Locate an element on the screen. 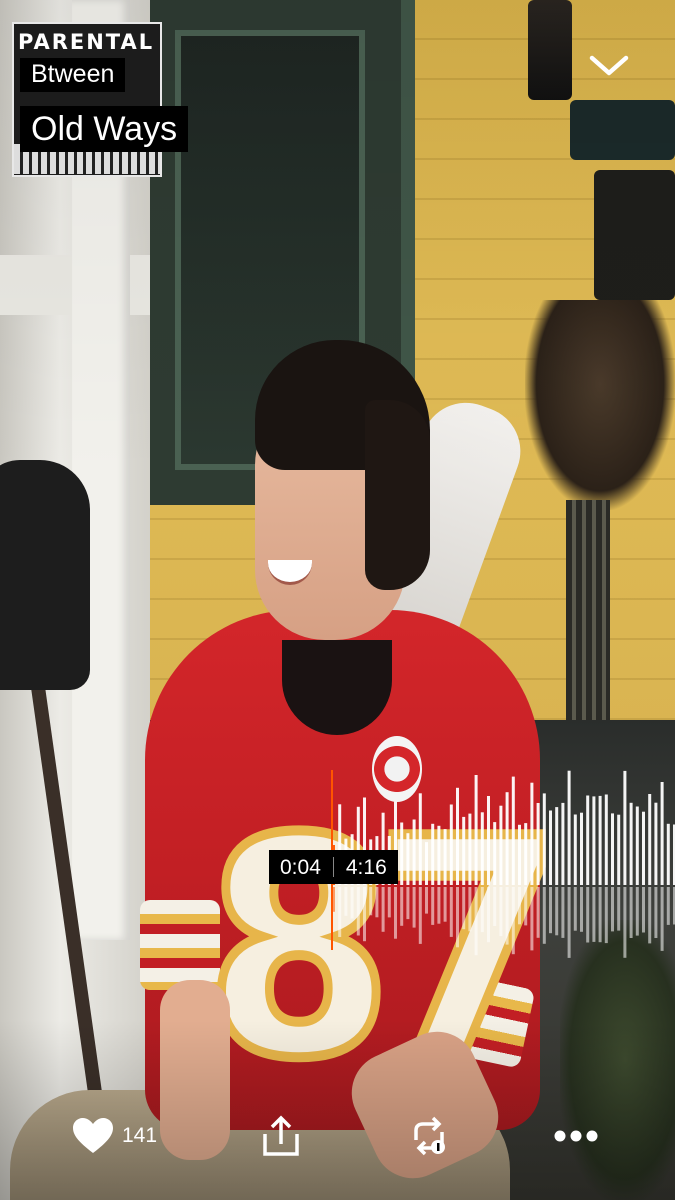  player-action-bar: 141 is located at coordinates (337, 1138).